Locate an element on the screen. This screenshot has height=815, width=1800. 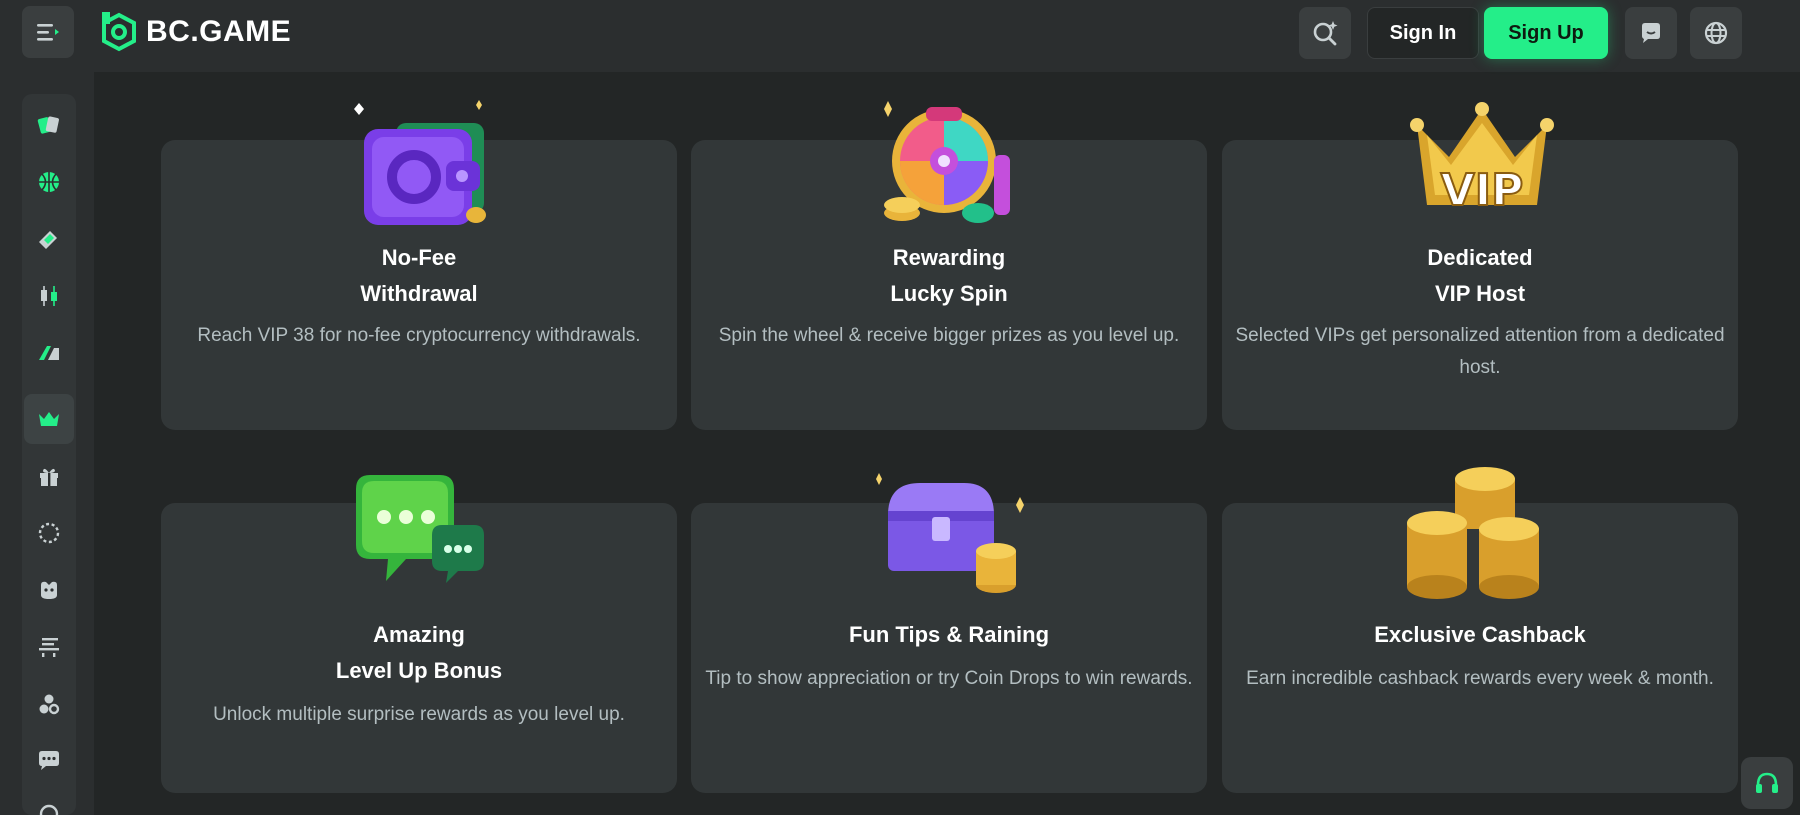
left-sidebar is located at coordinates (47, 443).